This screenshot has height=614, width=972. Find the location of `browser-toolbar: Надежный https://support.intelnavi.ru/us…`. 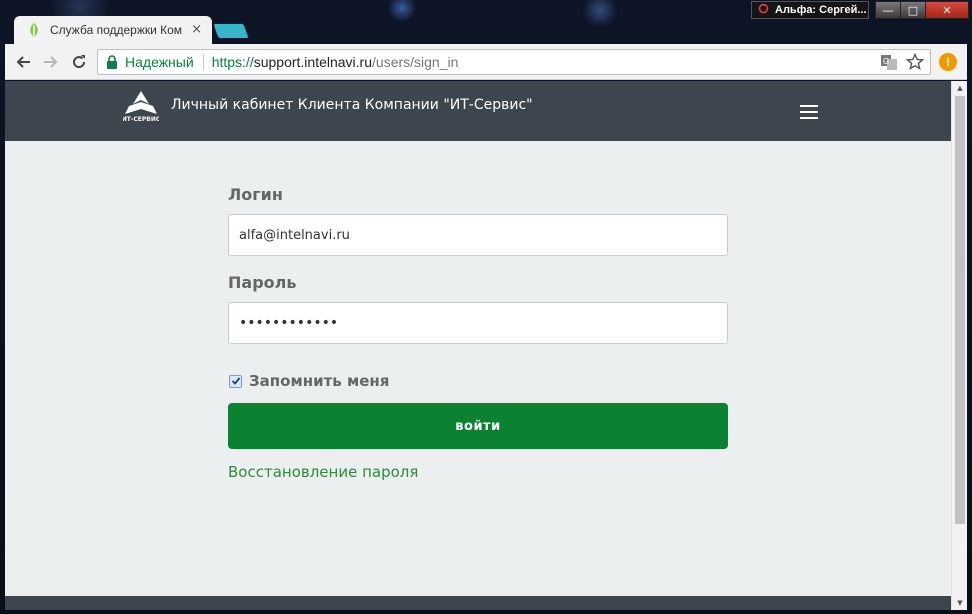

browser-toolbar: Надежный https://support.intelnavi.ru/us… is located at coordinates (486, 62).